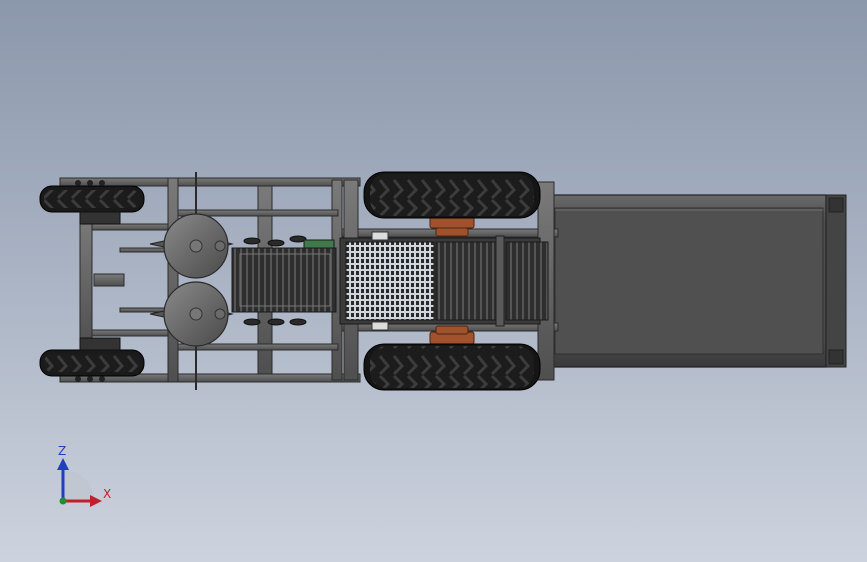 Image resolution: width=867 pixels, height=562 pixels. I want to click on z-axis-label: Z, so click(62, 451).